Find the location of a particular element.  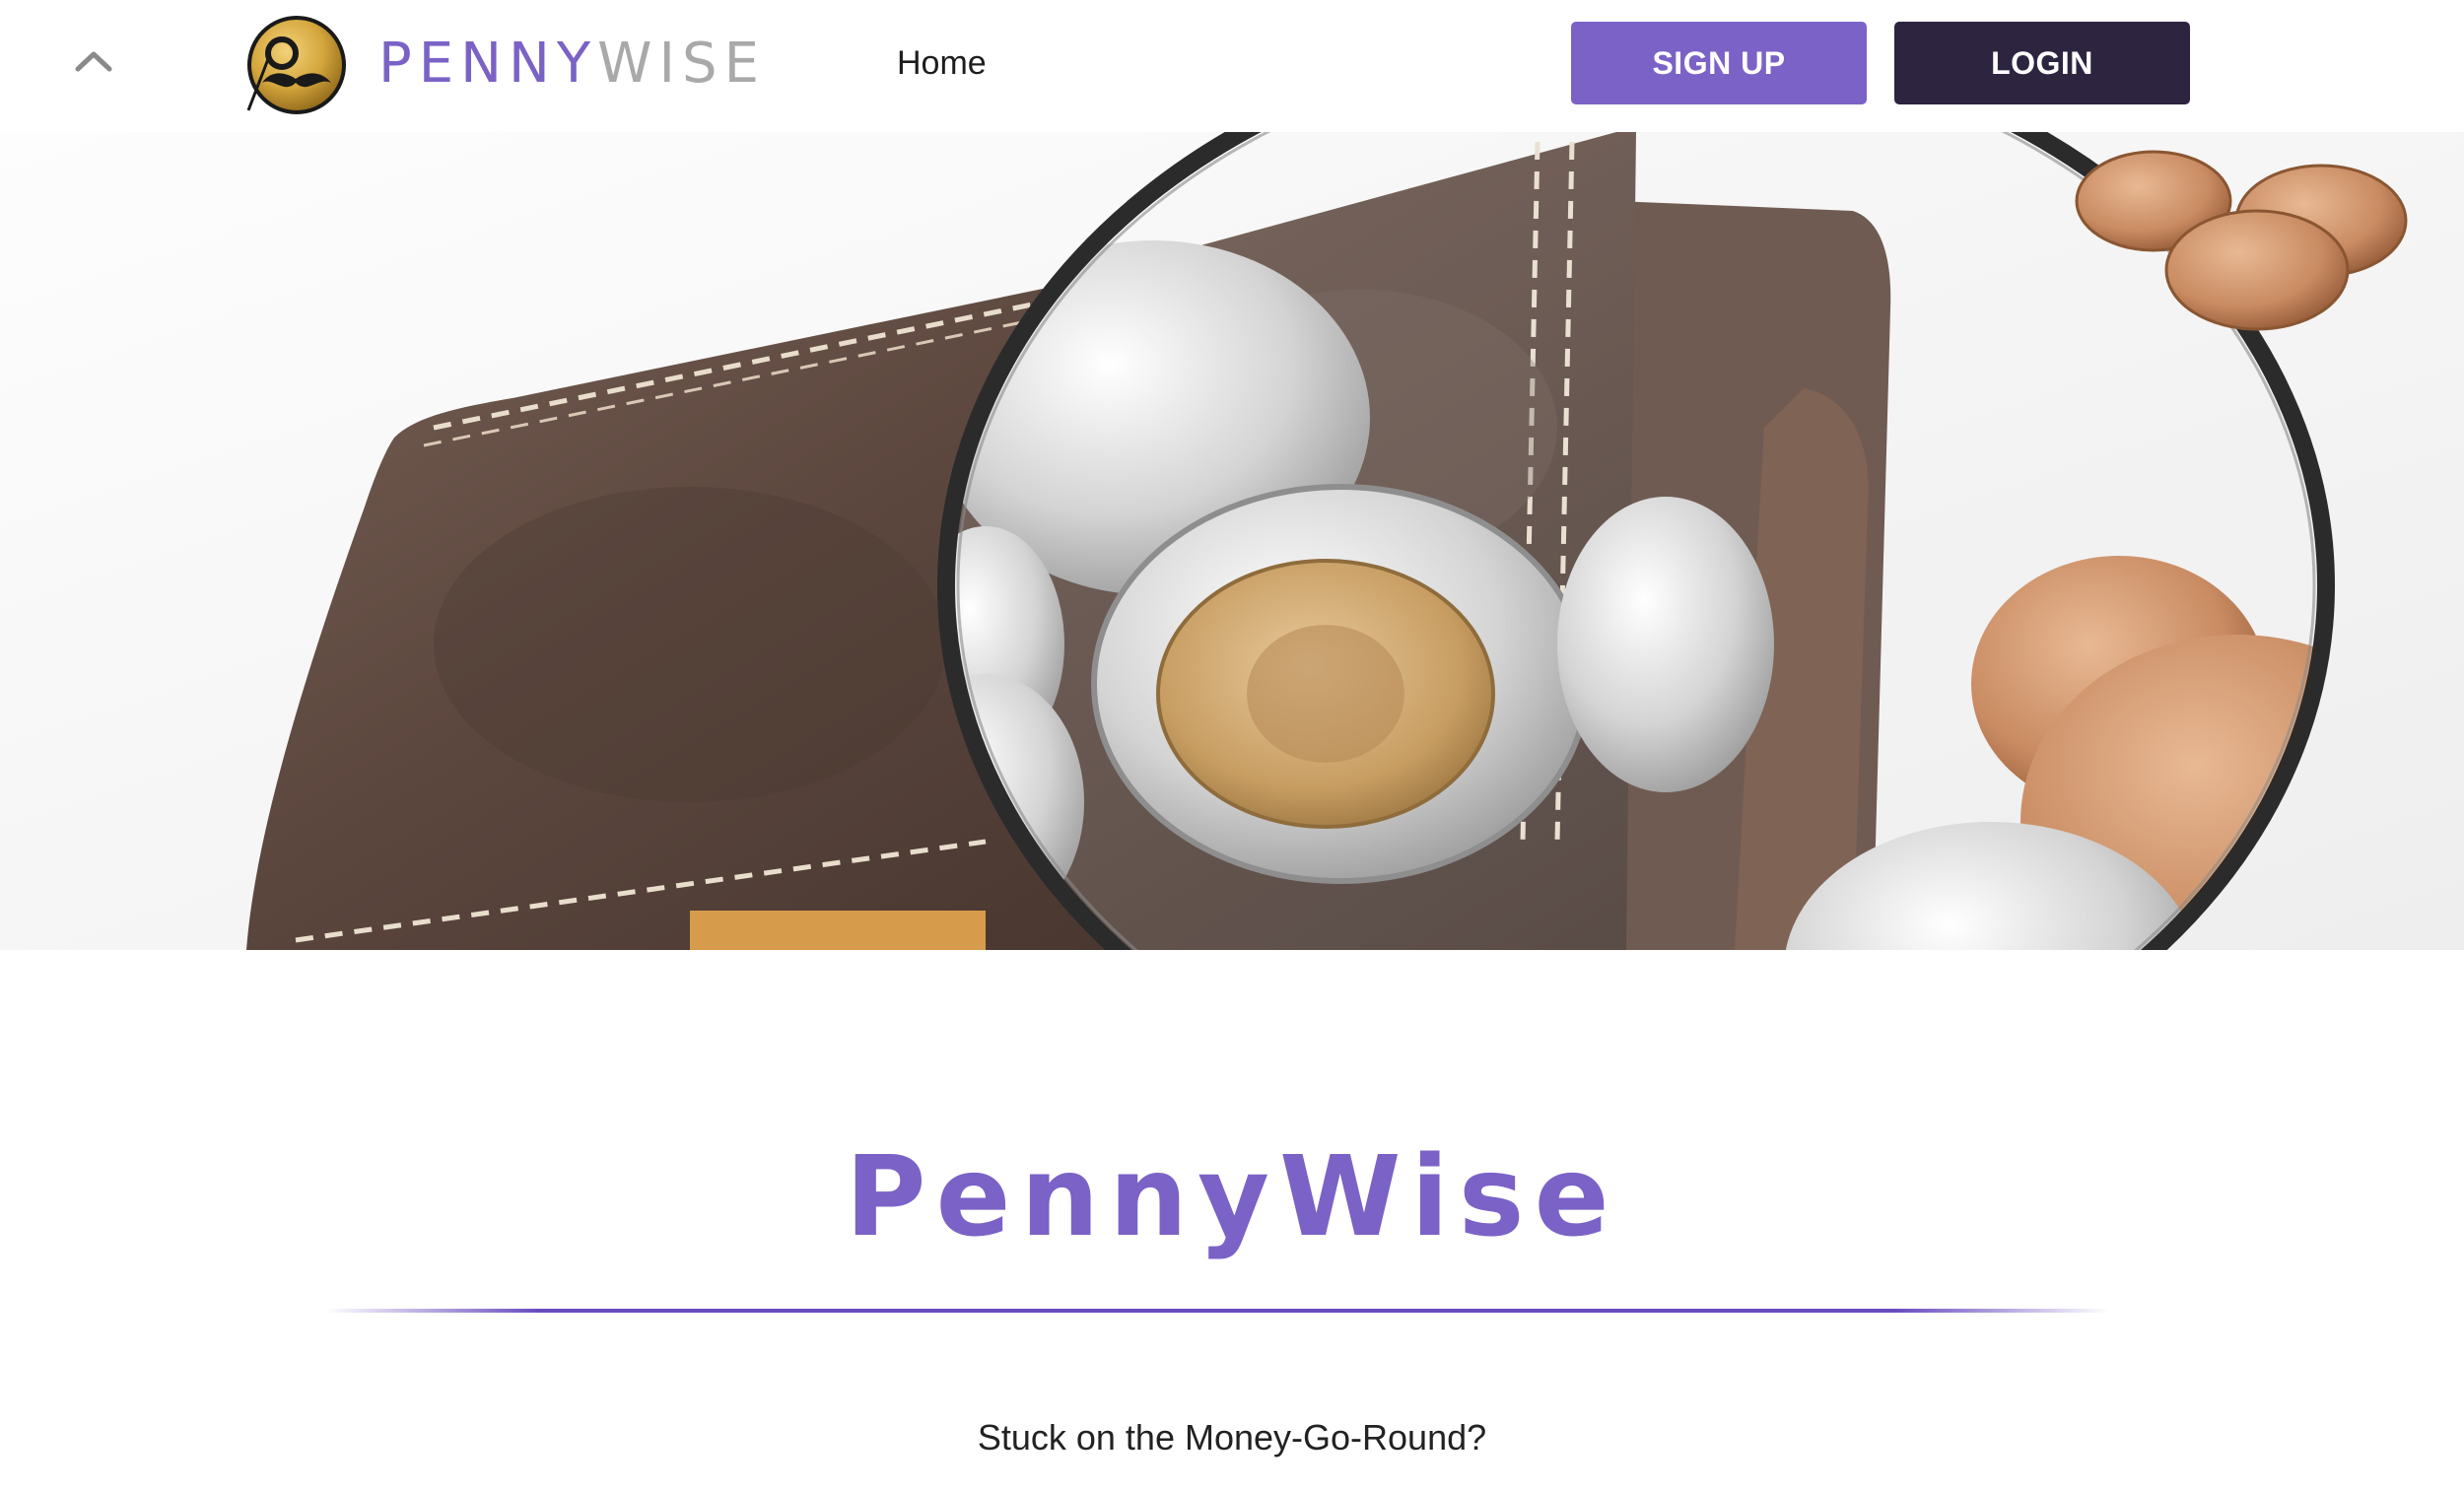

logo-wordmark: PENNYWISE is located at coordinates (572, 64).